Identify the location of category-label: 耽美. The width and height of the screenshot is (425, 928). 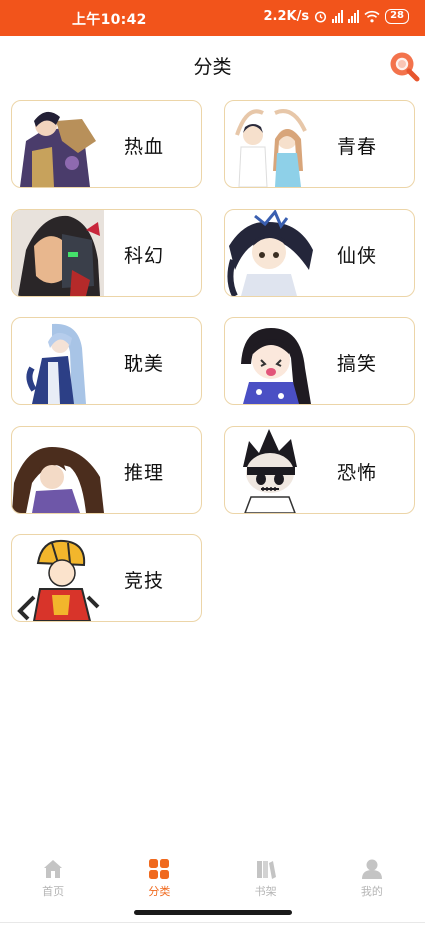
(144, 364).